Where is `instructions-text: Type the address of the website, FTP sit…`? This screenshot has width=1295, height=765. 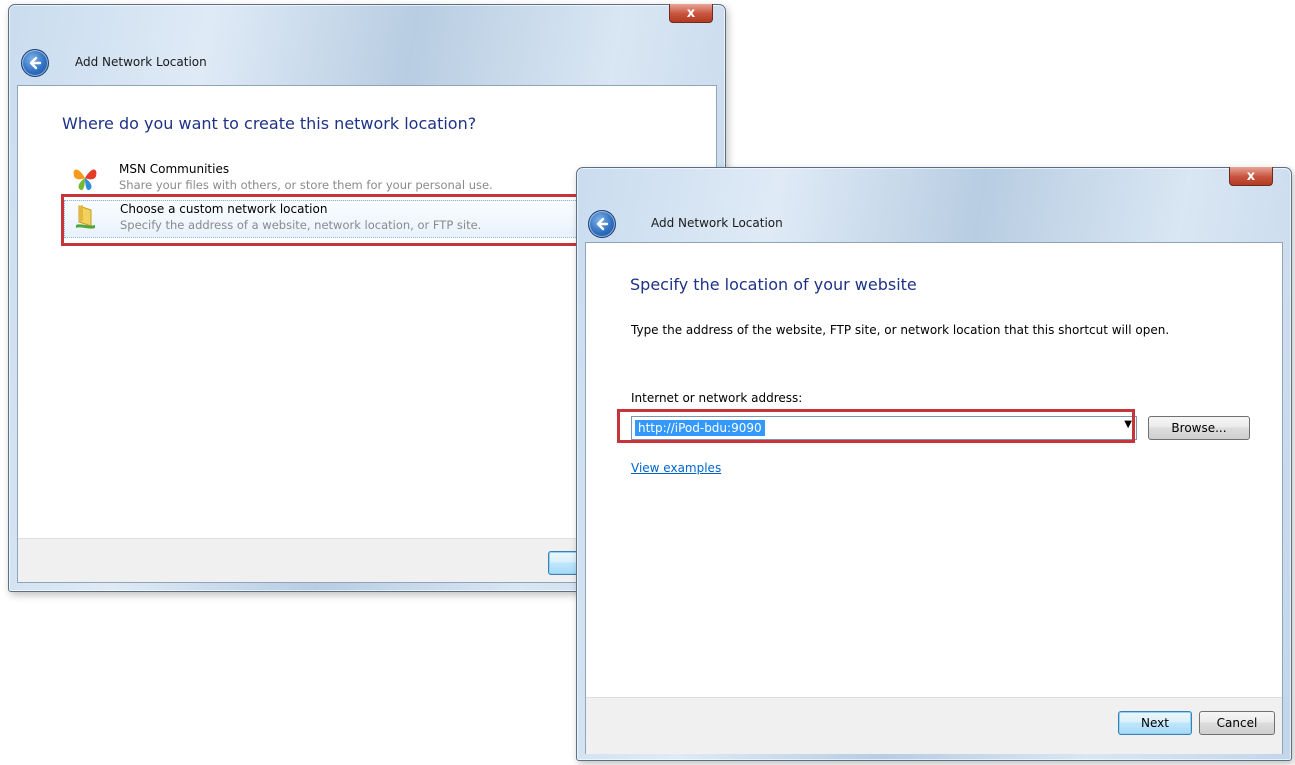
instructions-text: Type the address of the website, FTP sit… is located at coordinates (900, 330).